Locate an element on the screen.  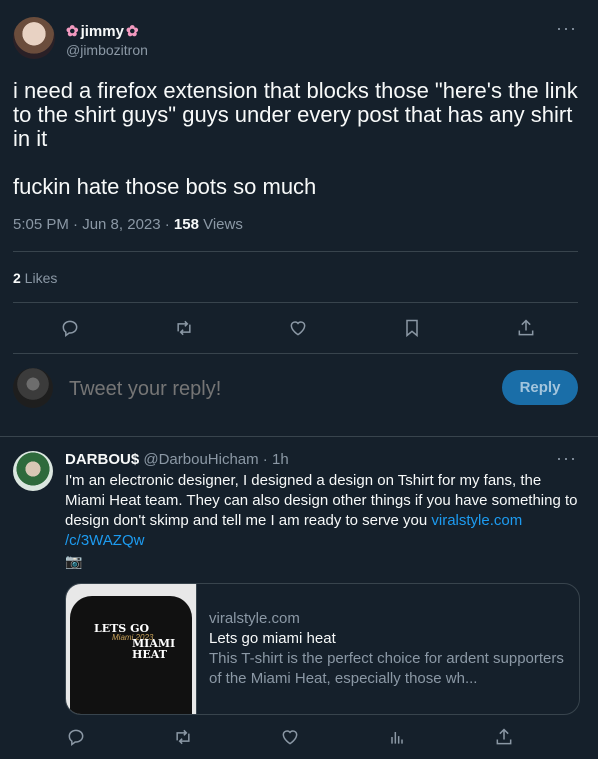
likes-stat: 2 Likes is located at coordinates (35, 278).